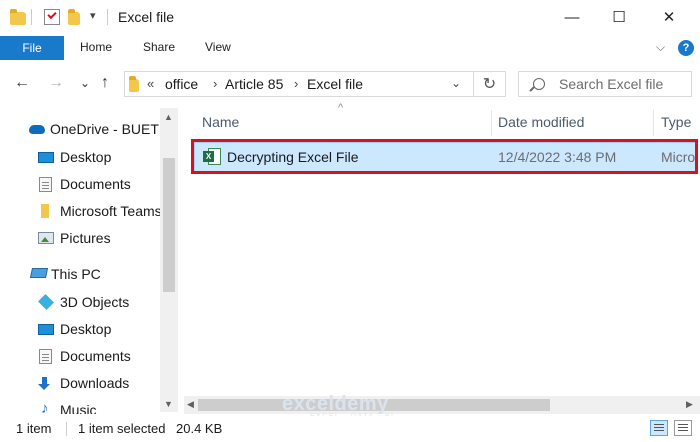 This screenshot has width=700, height=442. I want to click on nav-item-label: OneDrive - BUET, so click(104, 129).